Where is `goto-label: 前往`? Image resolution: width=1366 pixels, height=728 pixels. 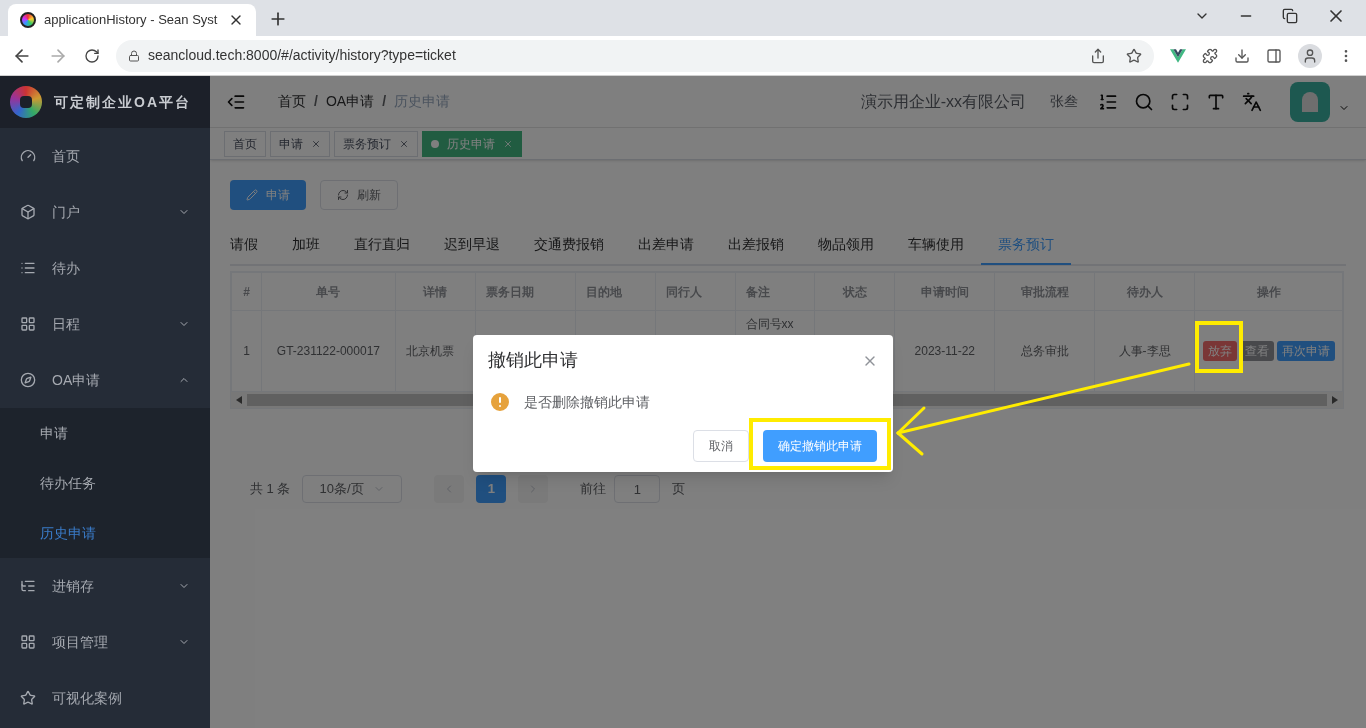 goto-label: 前往 is located at coordinates (593, 489).